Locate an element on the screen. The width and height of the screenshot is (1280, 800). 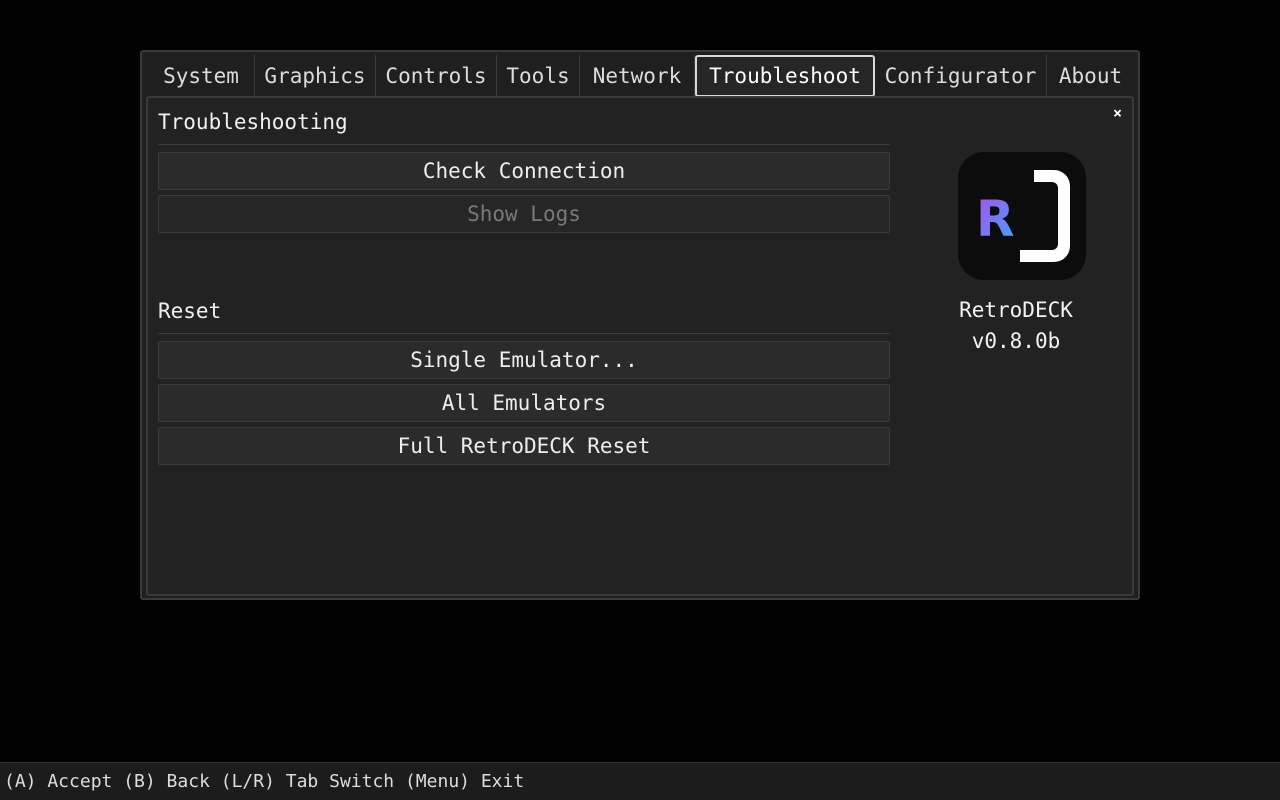
app-name: RetroDECK is located at coordinates (1016, 310).